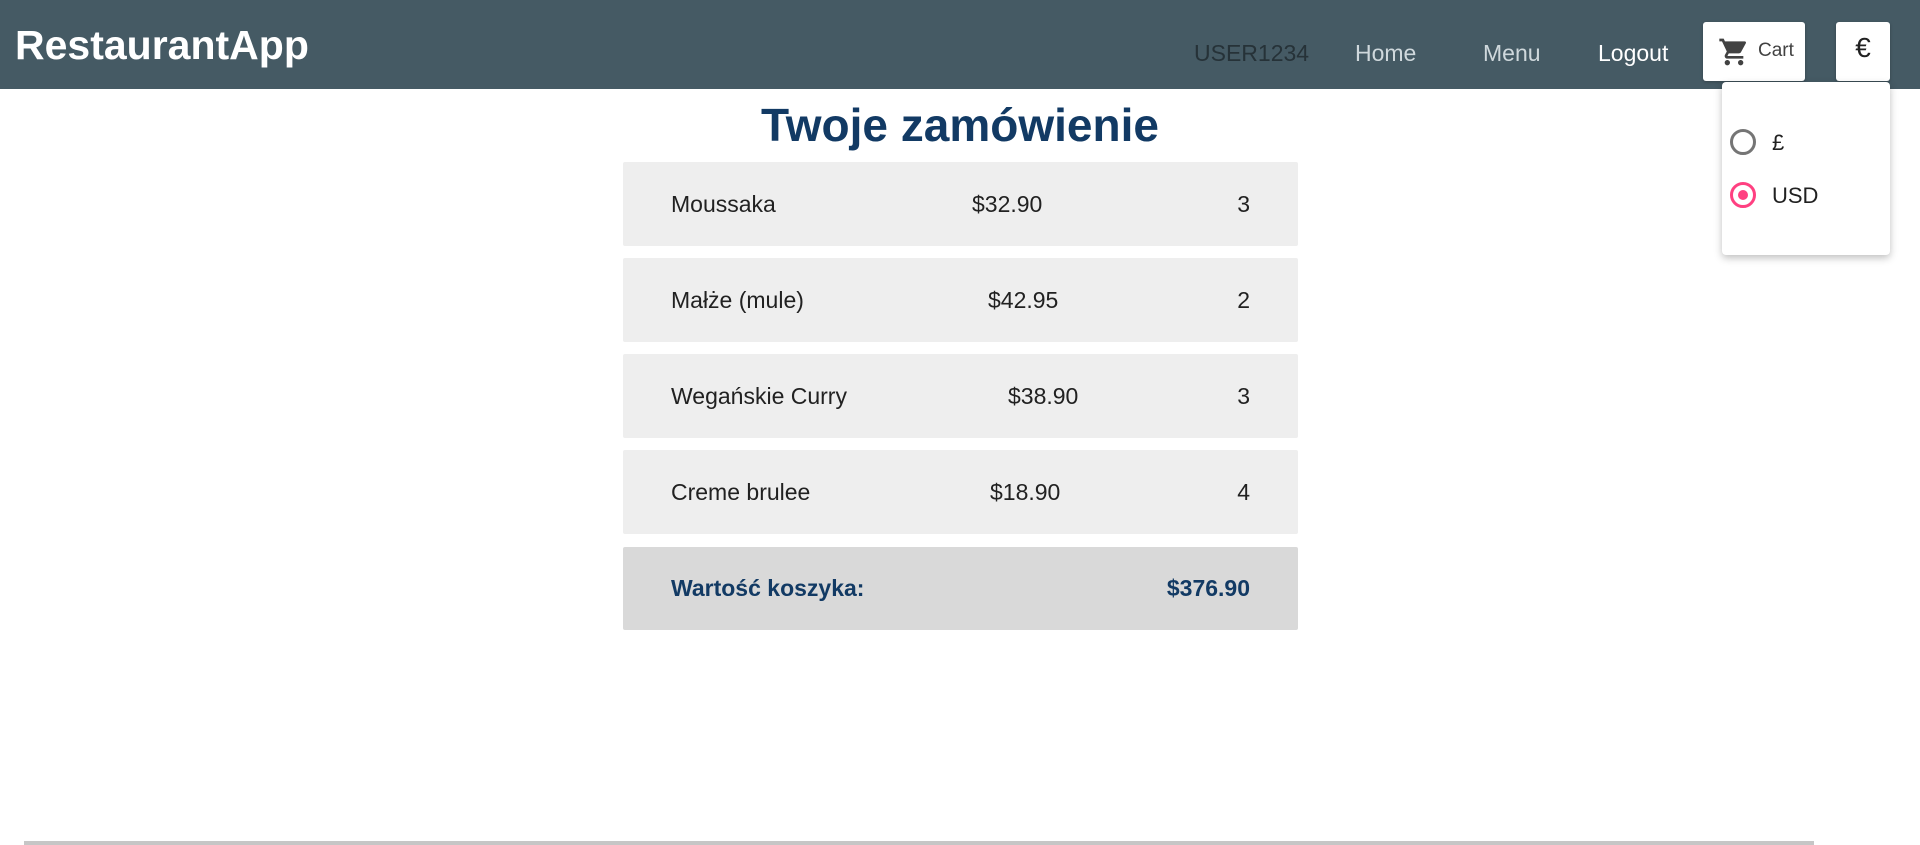  Describe the element at coordinates (1243, 300) in the screenshot. I see `item-quantity: 2` at that location.